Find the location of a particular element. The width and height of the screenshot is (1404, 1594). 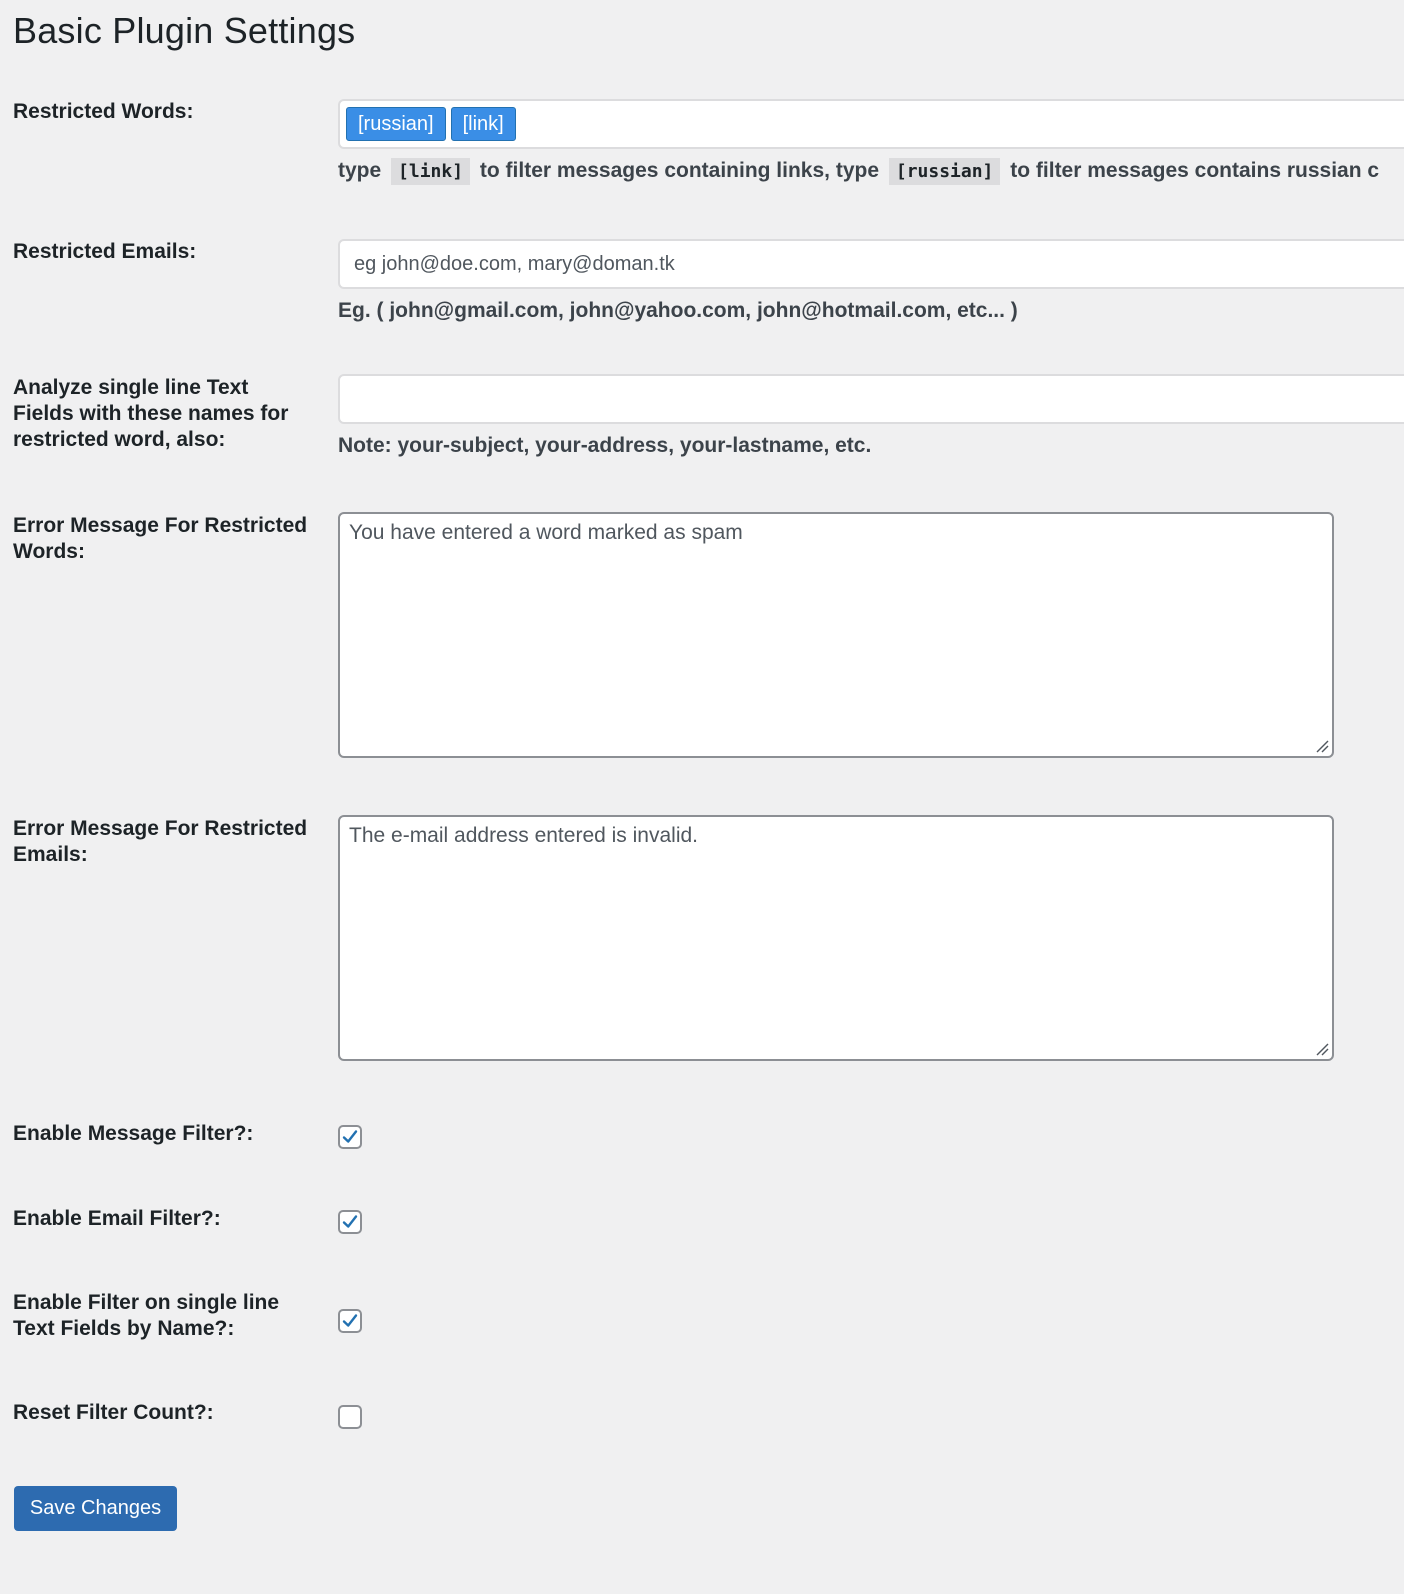

restricted-emails-input is located at coordinates (872, 264).